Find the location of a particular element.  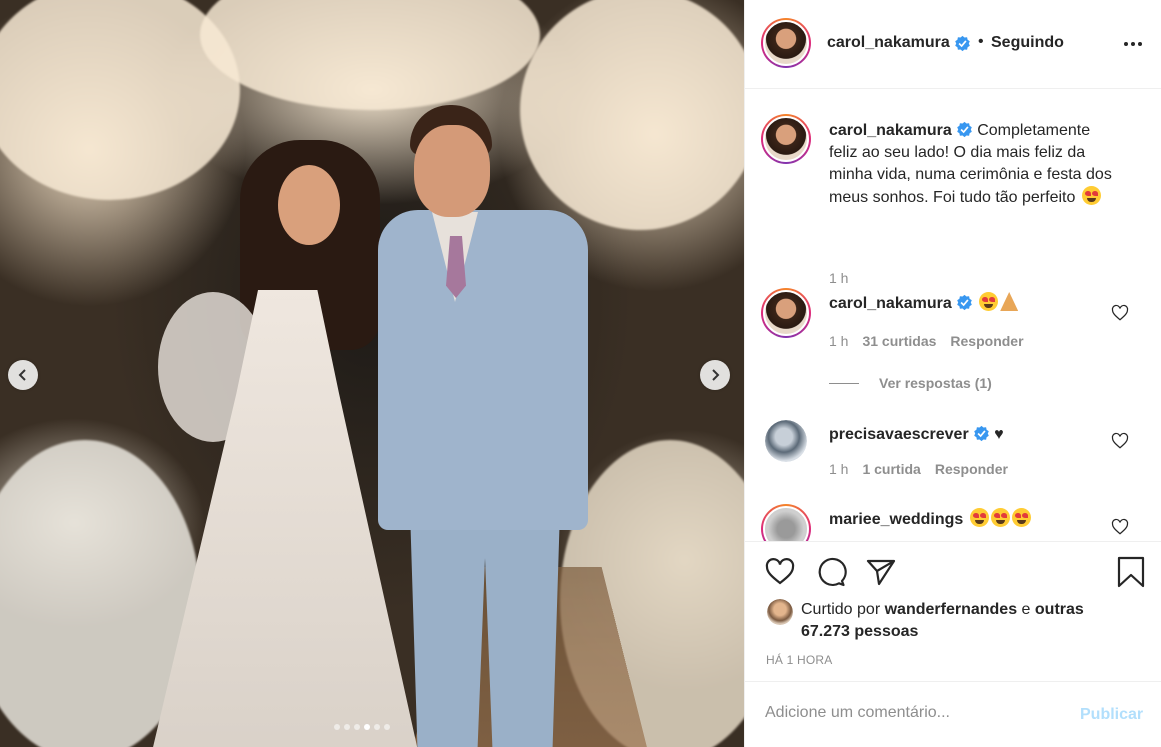

heart-icon is located at coordinates (780, 571).